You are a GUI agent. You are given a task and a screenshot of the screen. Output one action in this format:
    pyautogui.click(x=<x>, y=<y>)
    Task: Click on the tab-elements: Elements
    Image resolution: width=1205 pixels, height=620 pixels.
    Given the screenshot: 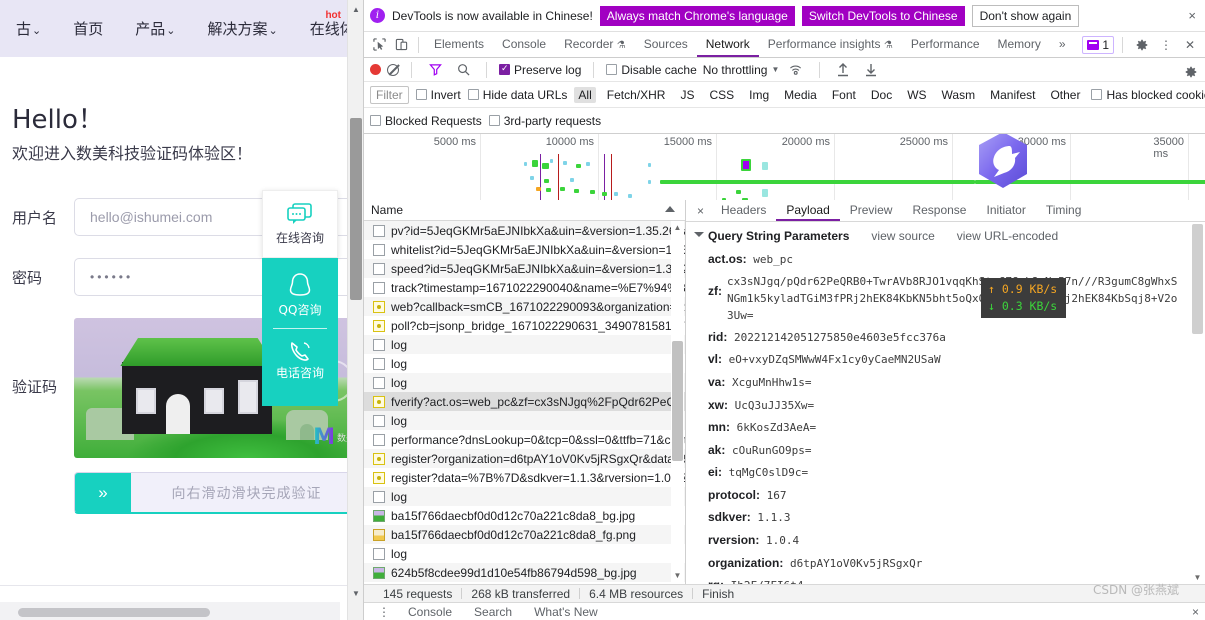 What is the action you would take?
    pyautogui.click(x=459, y=44)
    